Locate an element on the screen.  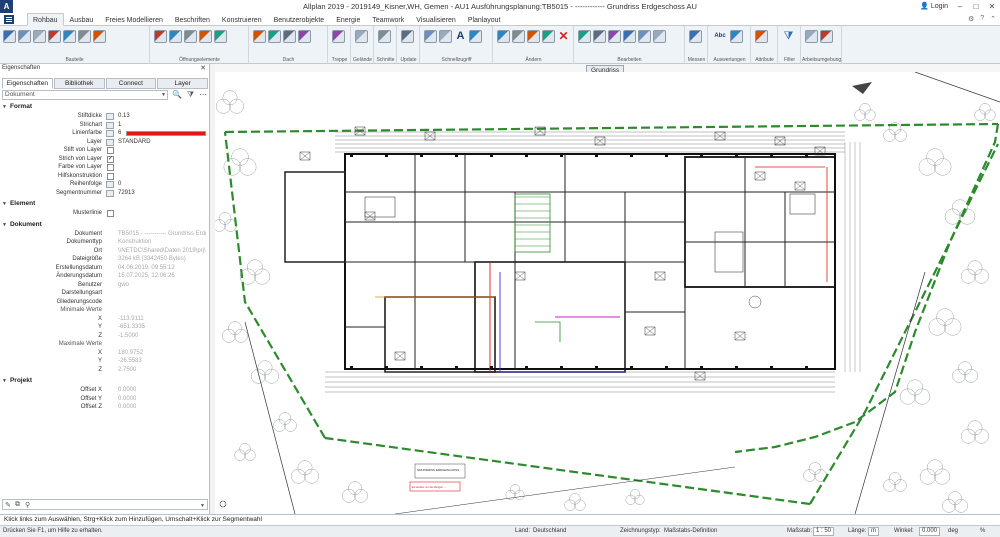
property-row: Y -26.5583 is located at coordinates (104, 361).